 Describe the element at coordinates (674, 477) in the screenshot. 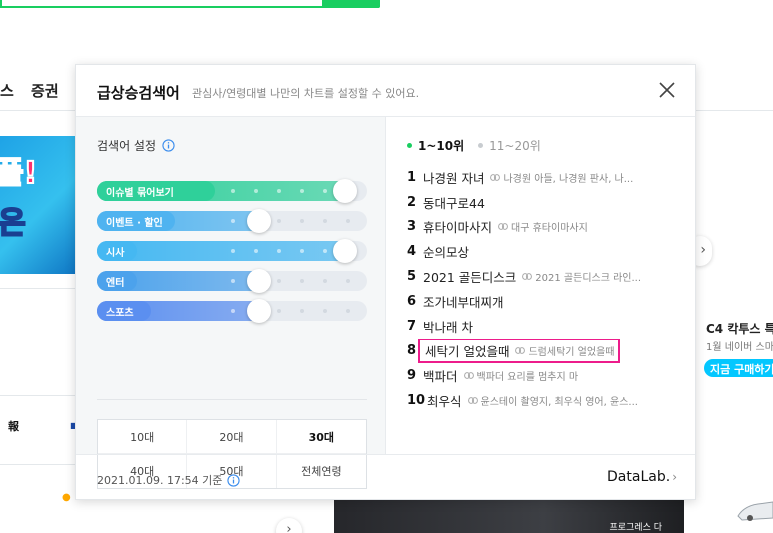

I see `chevron-right-icon: ›` at that location.